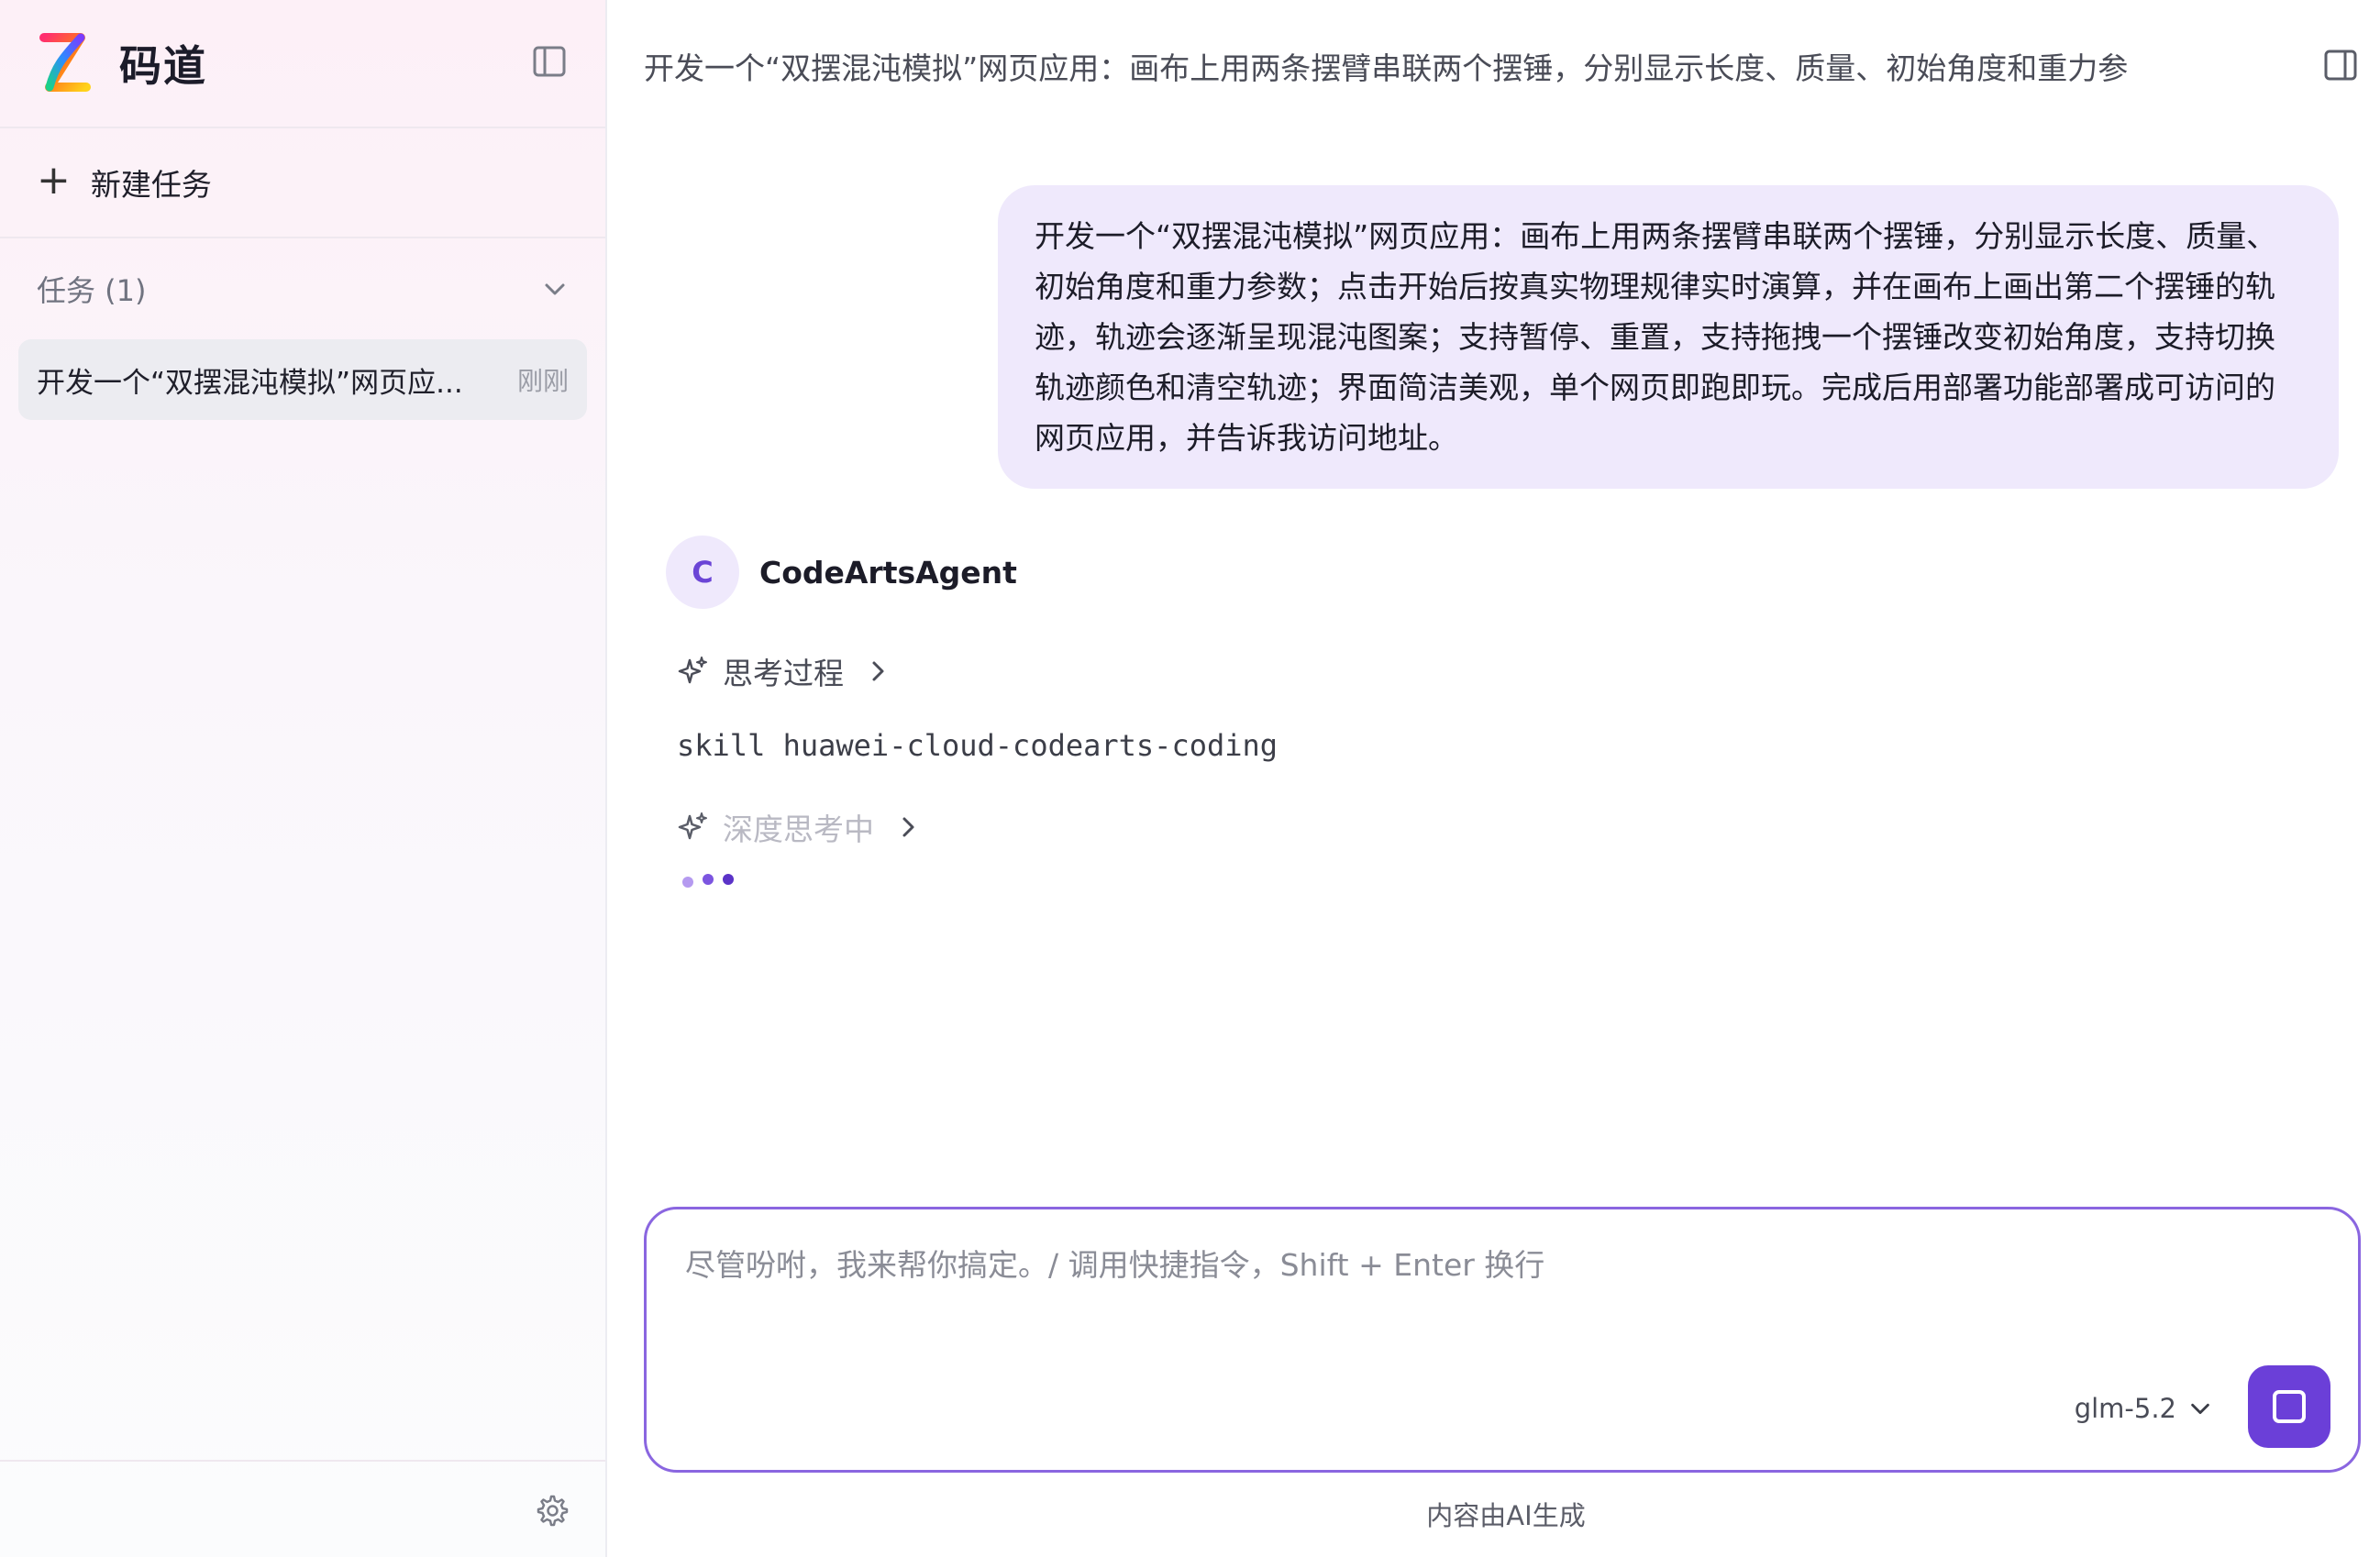  Describe the element at coordinates (702, 572) in the screenshot. I see `agent-avatar: C` at that location.